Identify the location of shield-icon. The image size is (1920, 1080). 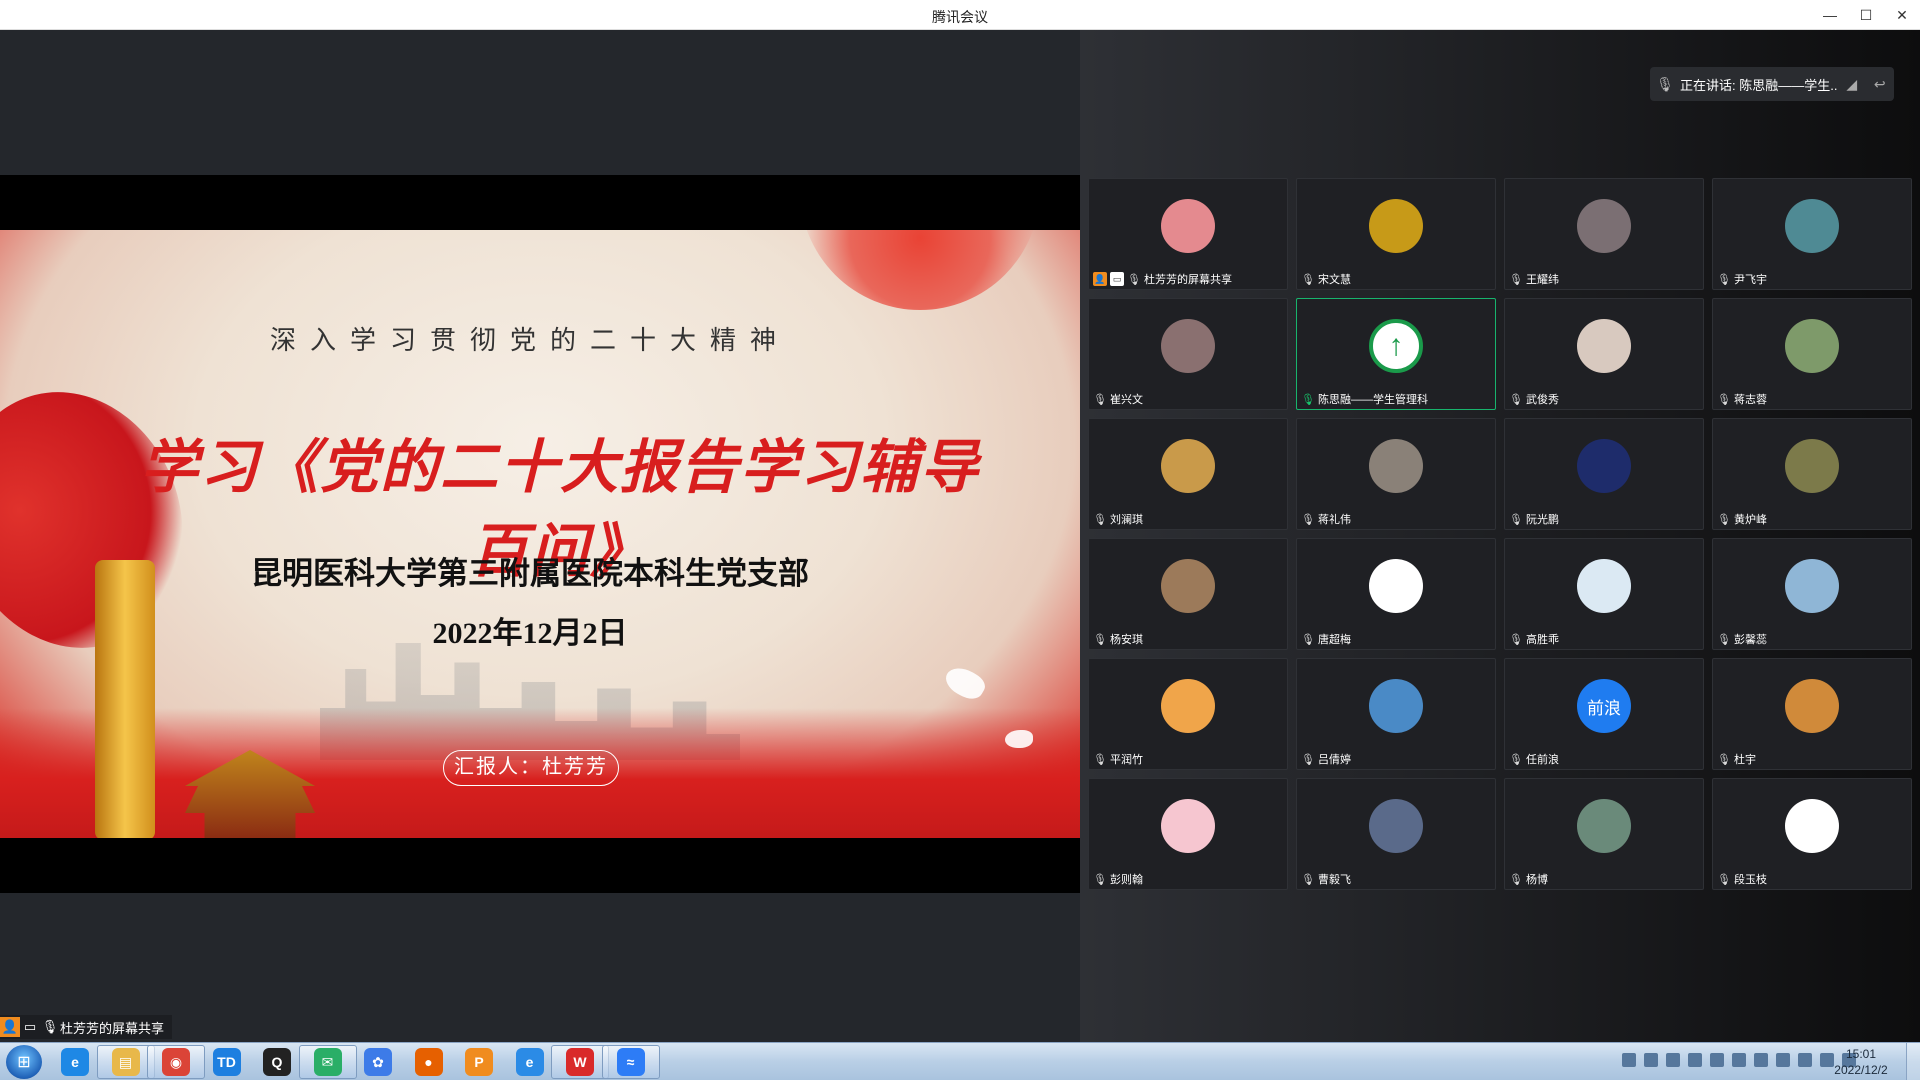
(1739, 1060).